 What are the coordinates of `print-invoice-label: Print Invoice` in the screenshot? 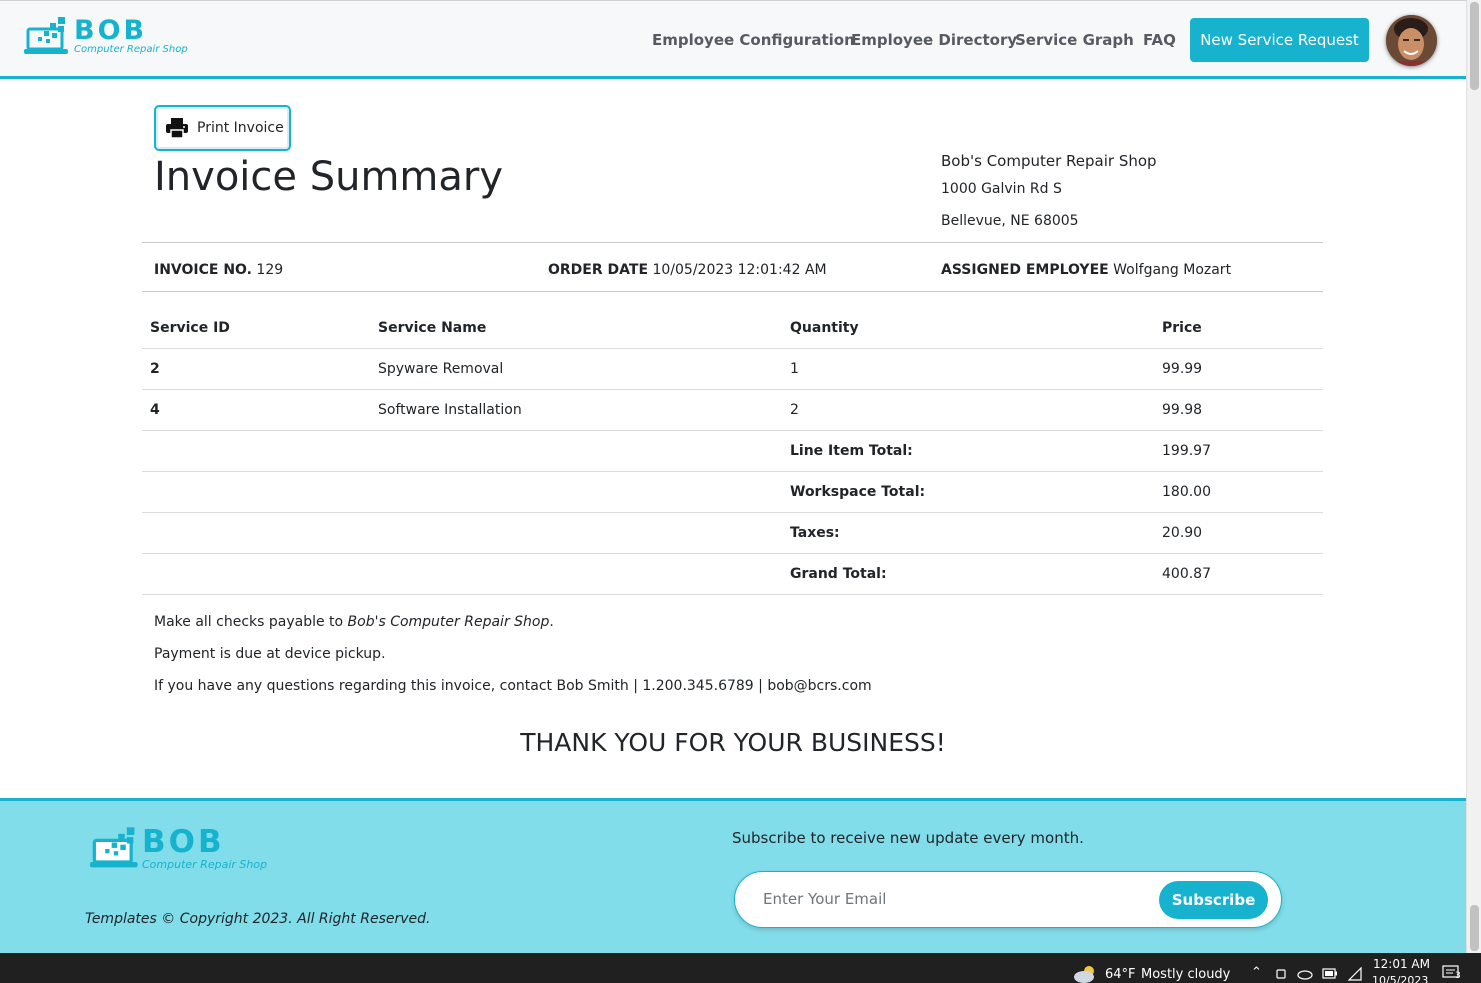 It's located at (240, 128).